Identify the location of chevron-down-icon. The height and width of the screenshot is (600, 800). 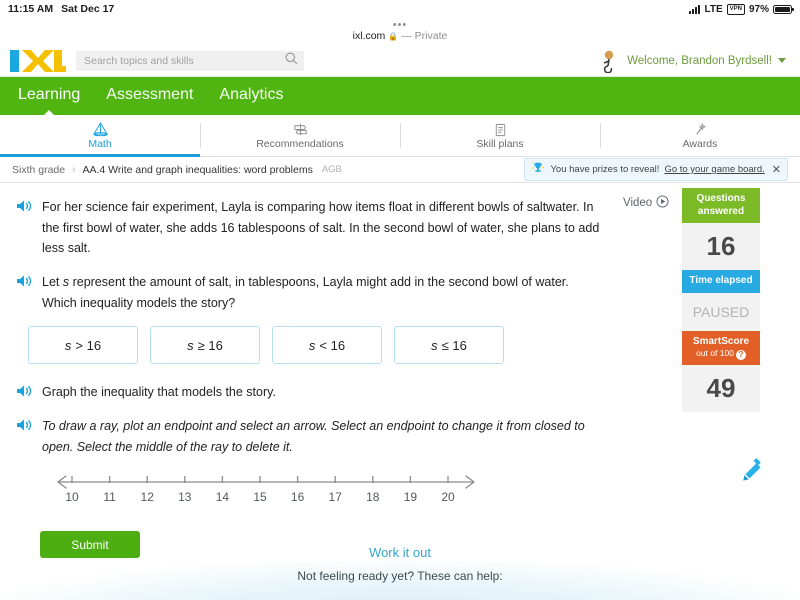
(782, 60).